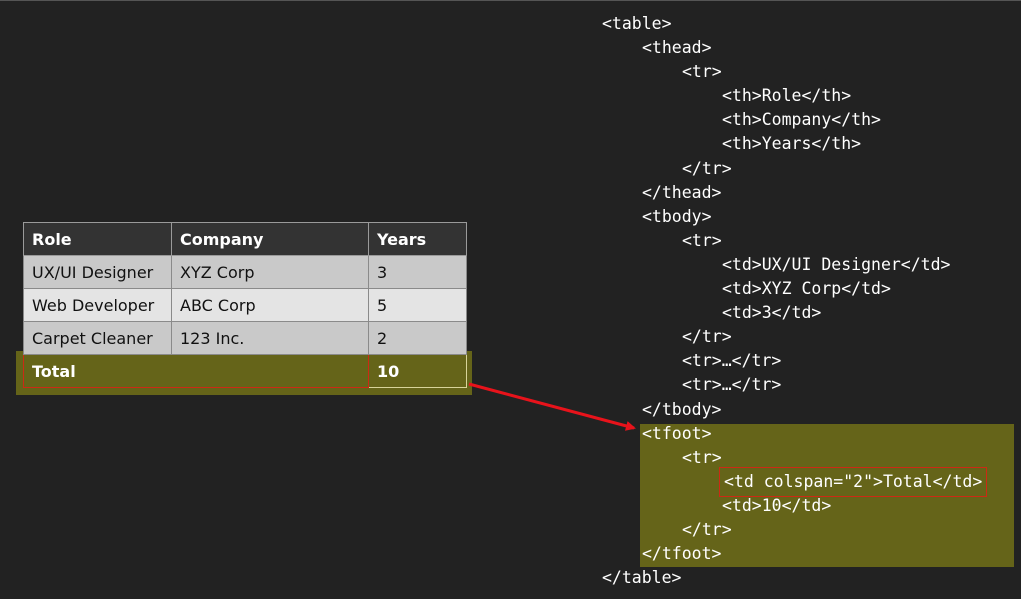  I want to click on top-divider, so click(510, 0).